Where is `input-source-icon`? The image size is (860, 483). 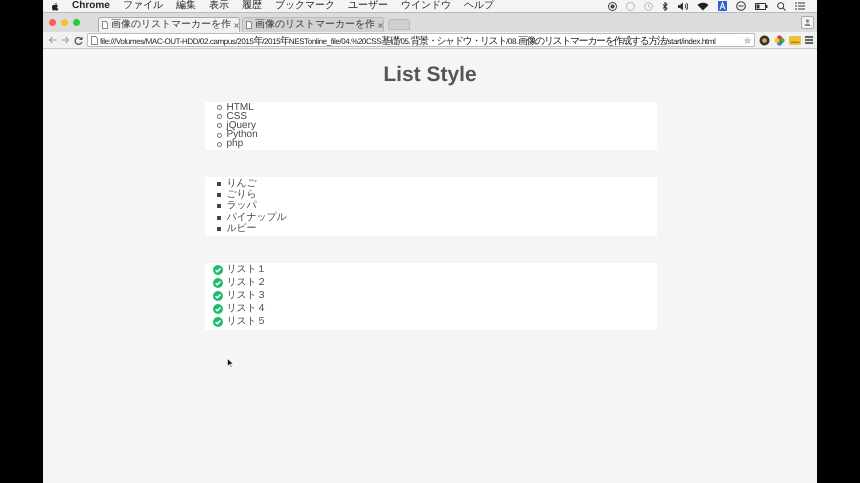
input-source-icon is located at coordinates (722, 6).